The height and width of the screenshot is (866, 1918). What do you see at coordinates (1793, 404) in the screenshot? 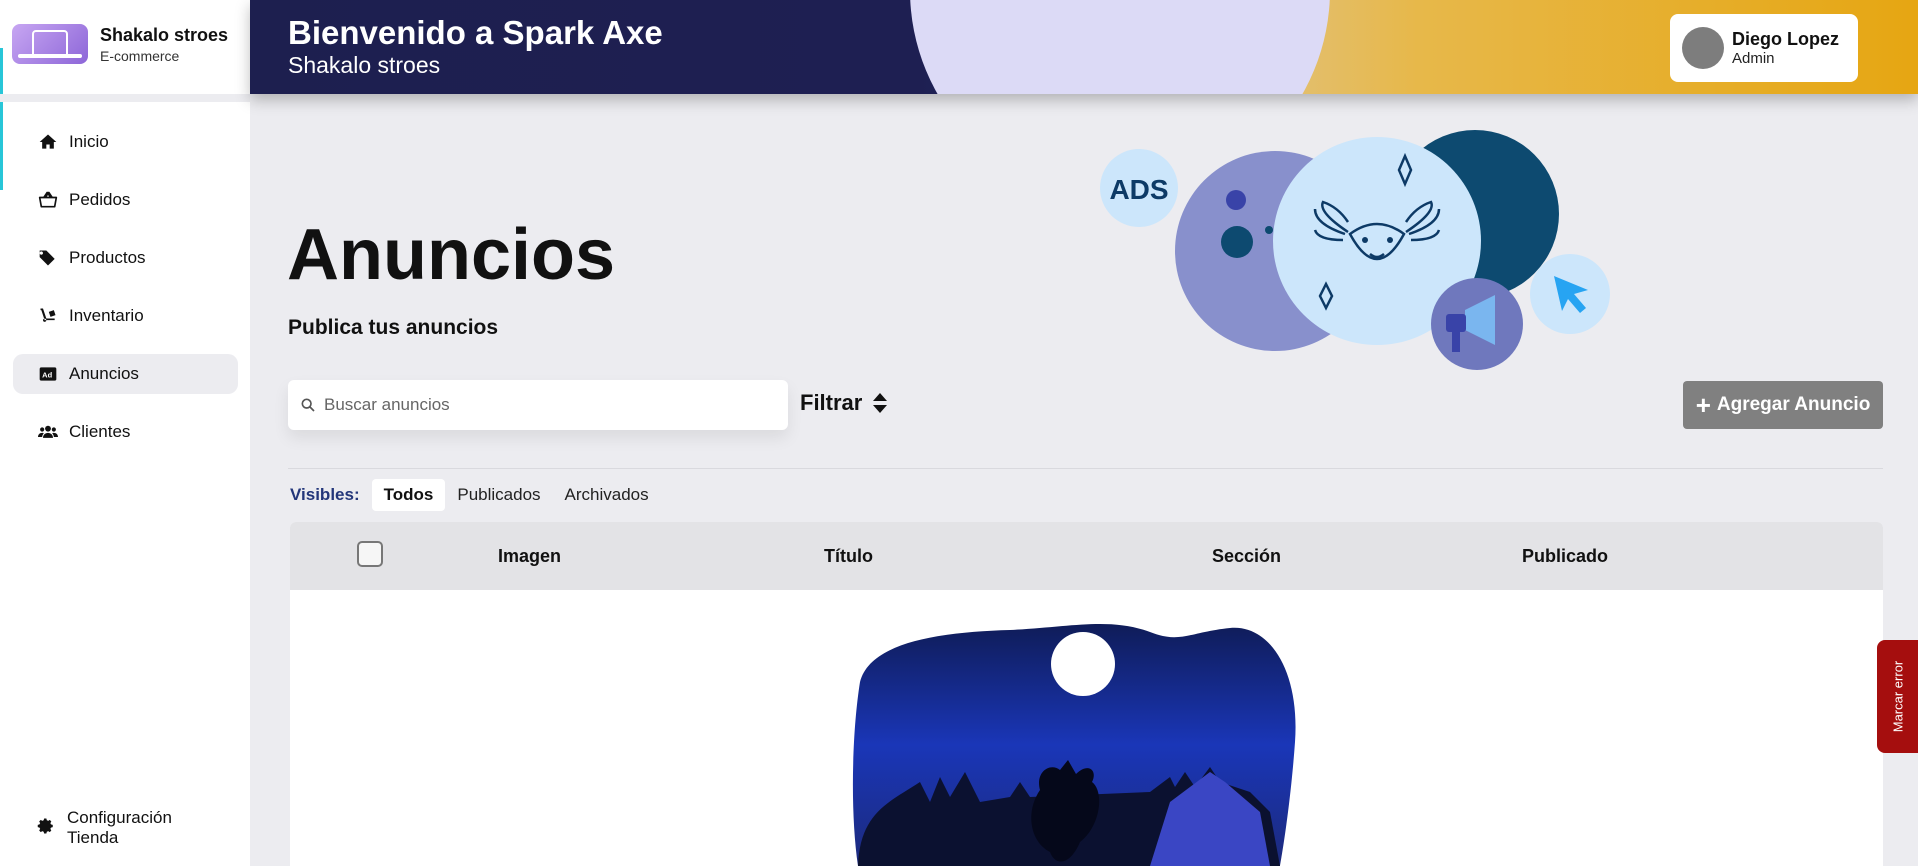
I see `add-ad-label: Agregar Anuncio` at bounding box center [1793, 404].